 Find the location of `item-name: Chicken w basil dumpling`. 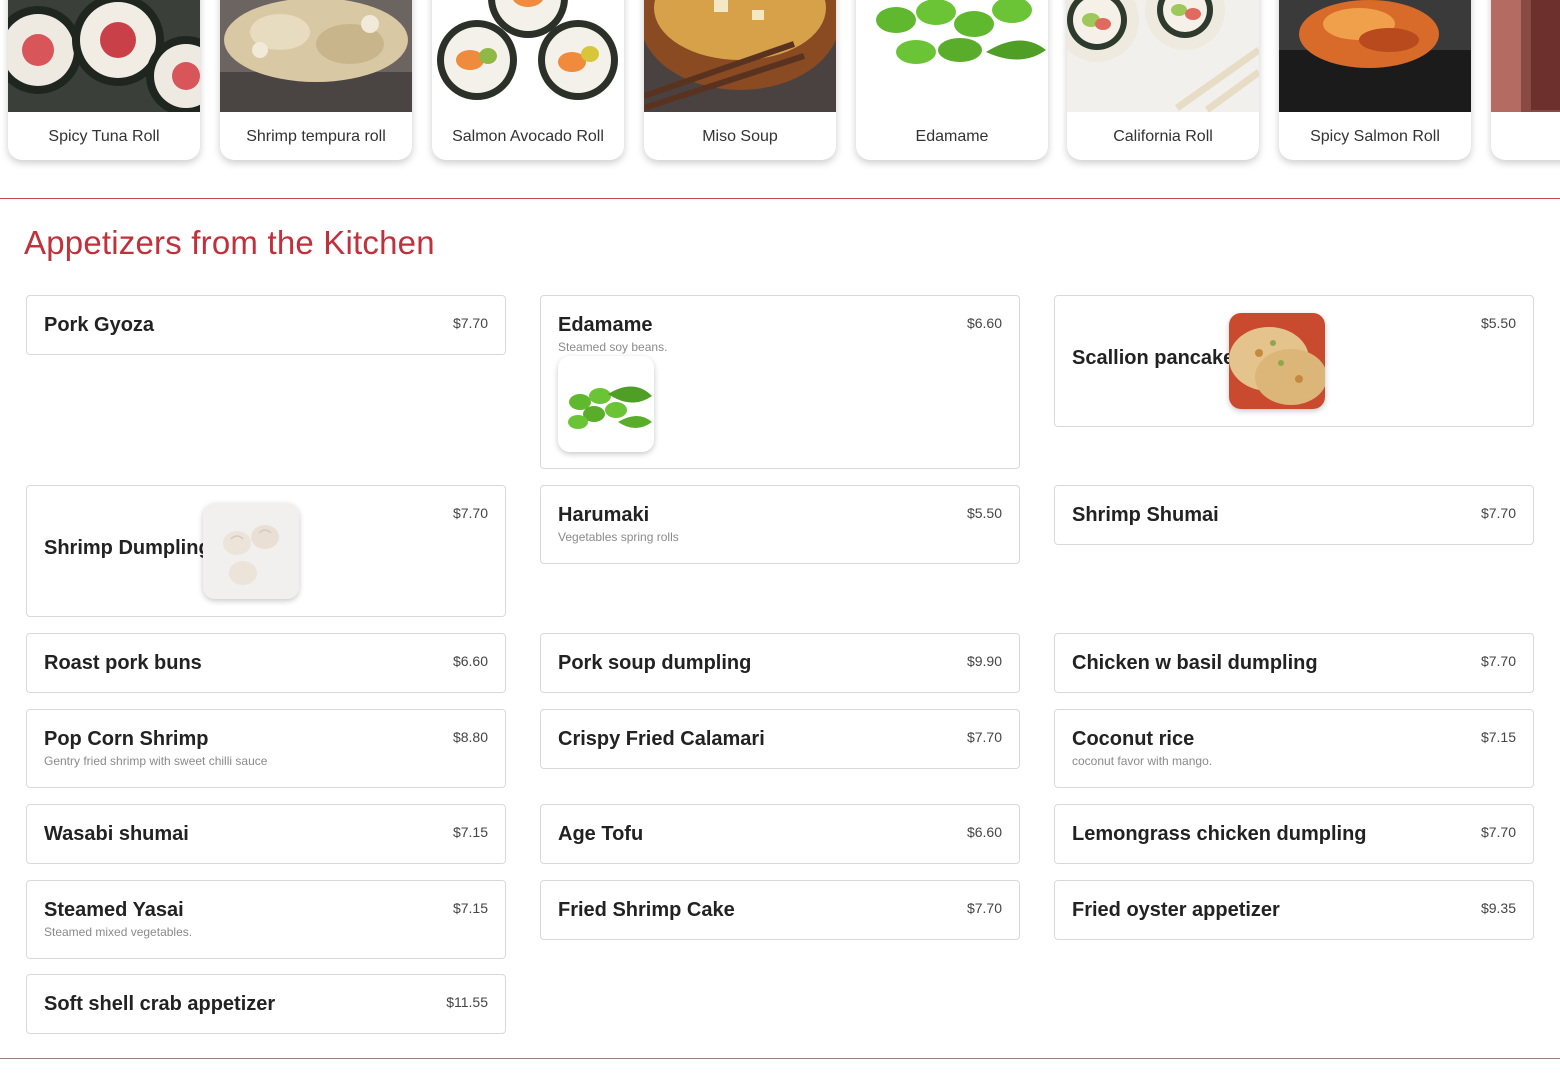

item-name: Chicken w basil dumpling is located at coordinates (1195, 663).